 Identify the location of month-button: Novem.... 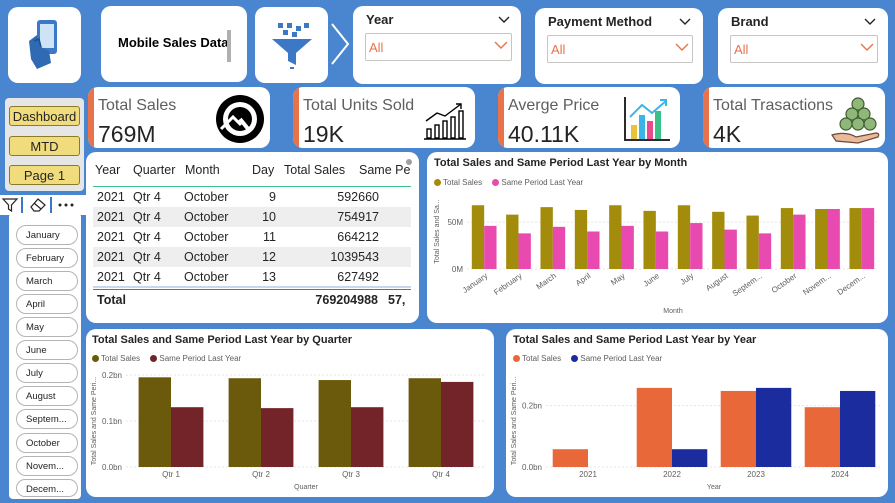
(47, 466).